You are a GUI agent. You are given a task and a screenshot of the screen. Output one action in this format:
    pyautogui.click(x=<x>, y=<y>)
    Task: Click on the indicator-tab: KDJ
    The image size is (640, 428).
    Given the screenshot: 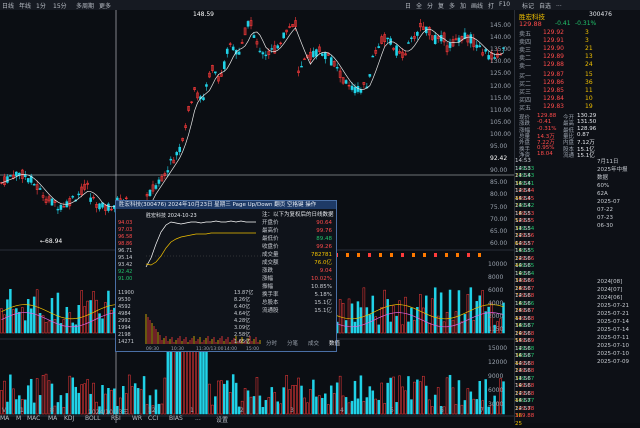 What is the action you would take?
    pyautogui.click(x=69, y=418)
    